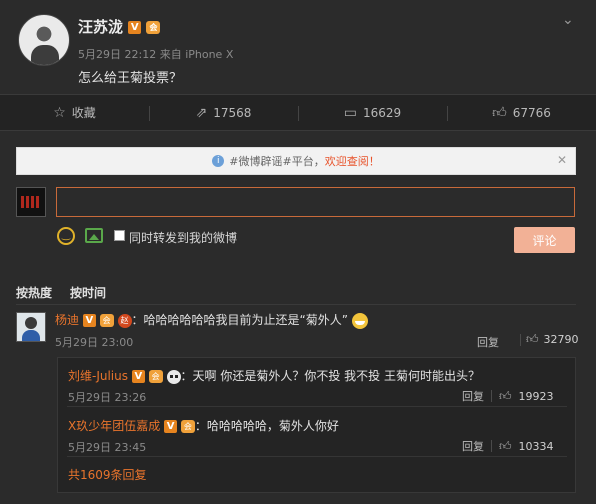 The image size is (596, 504). I want to click on repost-checkbox-label: 同时转发到我的微博, so click(183, 237).